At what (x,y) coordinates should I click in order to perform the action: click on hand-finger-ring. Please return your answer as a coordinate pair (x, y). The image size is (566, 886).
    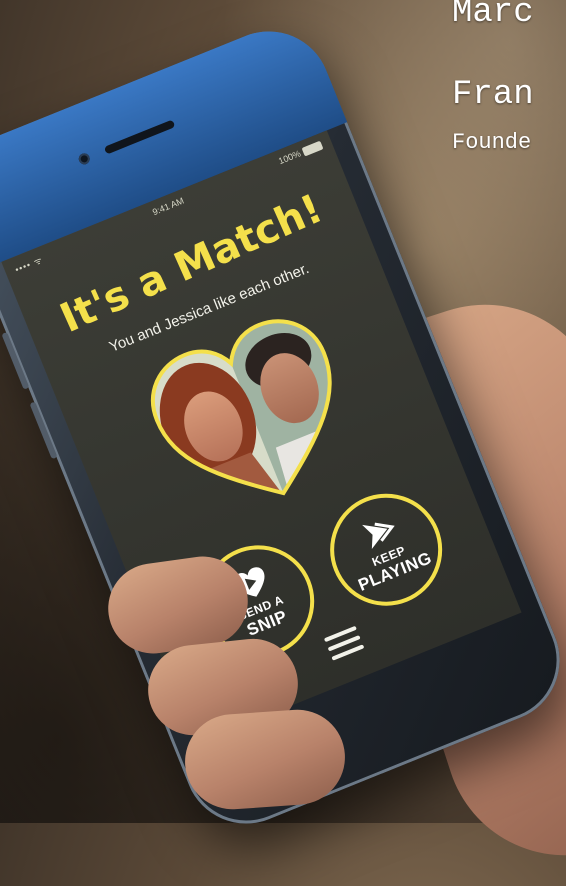
    Looking at the image, I should click on (265, 759).